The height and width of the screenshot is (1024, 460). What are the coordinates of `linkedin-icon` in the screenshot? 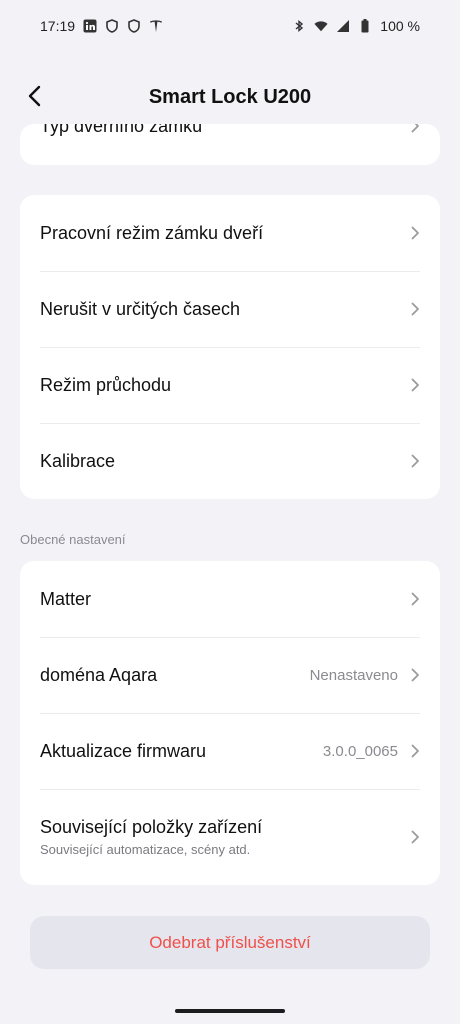 It's located at (90, 26).